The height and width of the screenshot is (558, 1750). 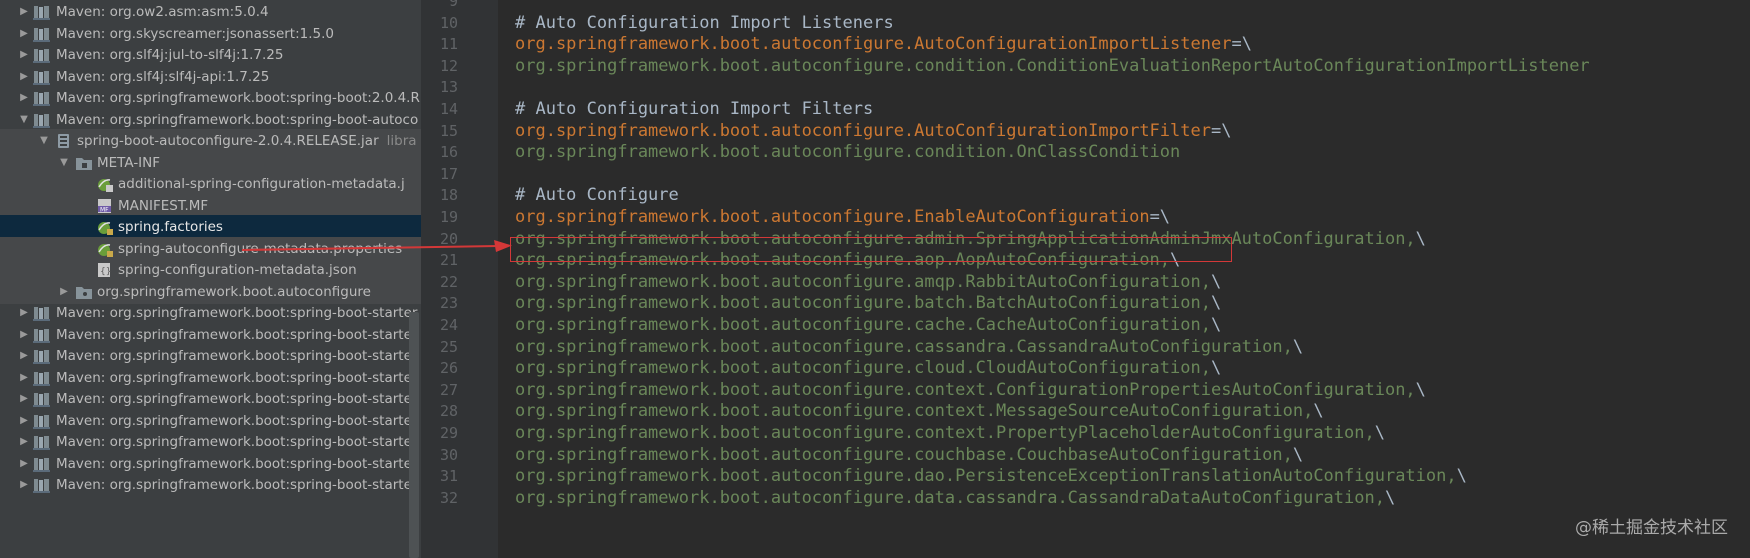 What do you see at coordinates (84, 163) in the screenshot?
I see `folder-icon` at bounding box center [84, 163].